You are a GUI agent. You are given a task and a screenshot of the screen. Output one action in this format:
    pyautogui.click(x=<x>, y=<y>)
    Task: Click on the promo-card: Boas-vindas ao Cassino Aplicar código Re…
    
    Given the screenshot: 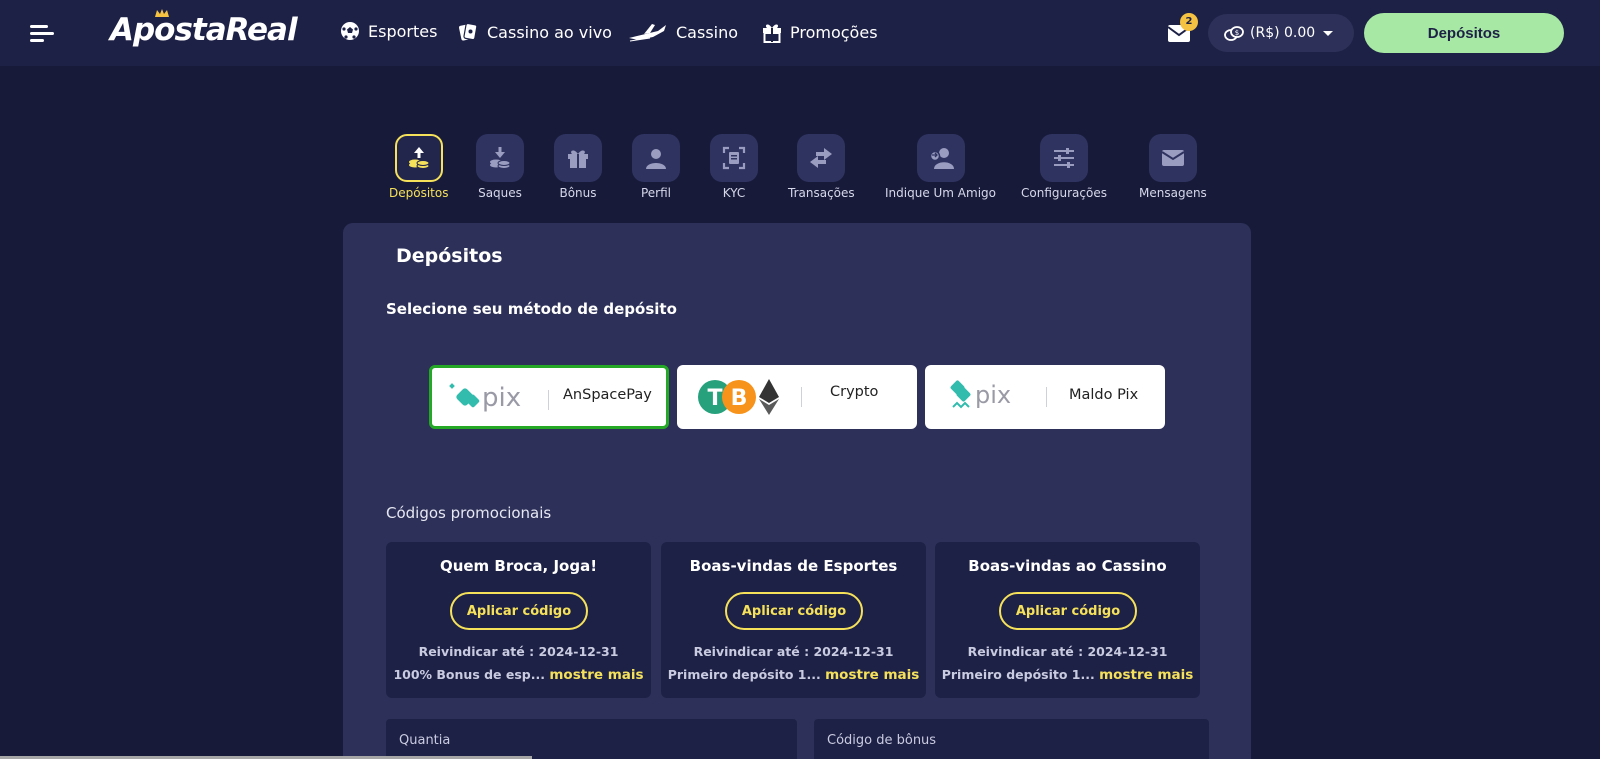 What is the action you would take?
    pyautogui.click(x=1067, y=620)
    